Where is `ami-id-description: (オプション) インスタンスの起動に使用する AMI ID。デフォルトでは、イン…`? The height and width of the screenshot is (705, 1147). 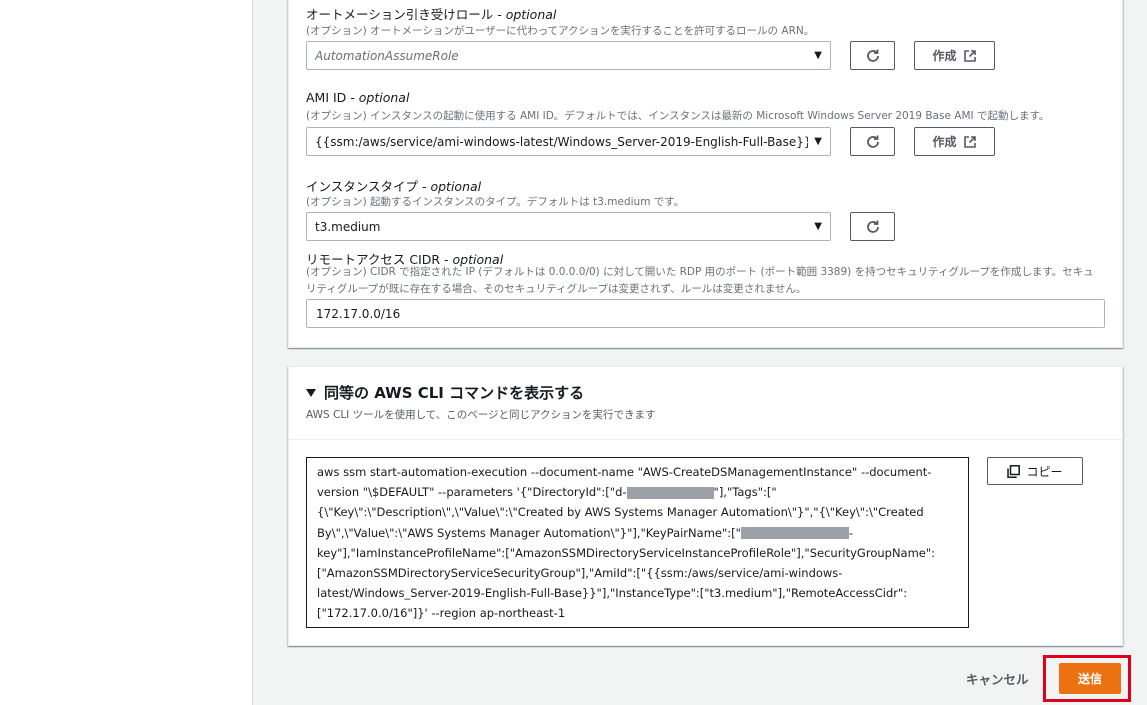 ami-id-description: (オプション) インスタンスの起動に使用する AMI ID。デフォルトでは、イン… is located at coordinates (678, 116).